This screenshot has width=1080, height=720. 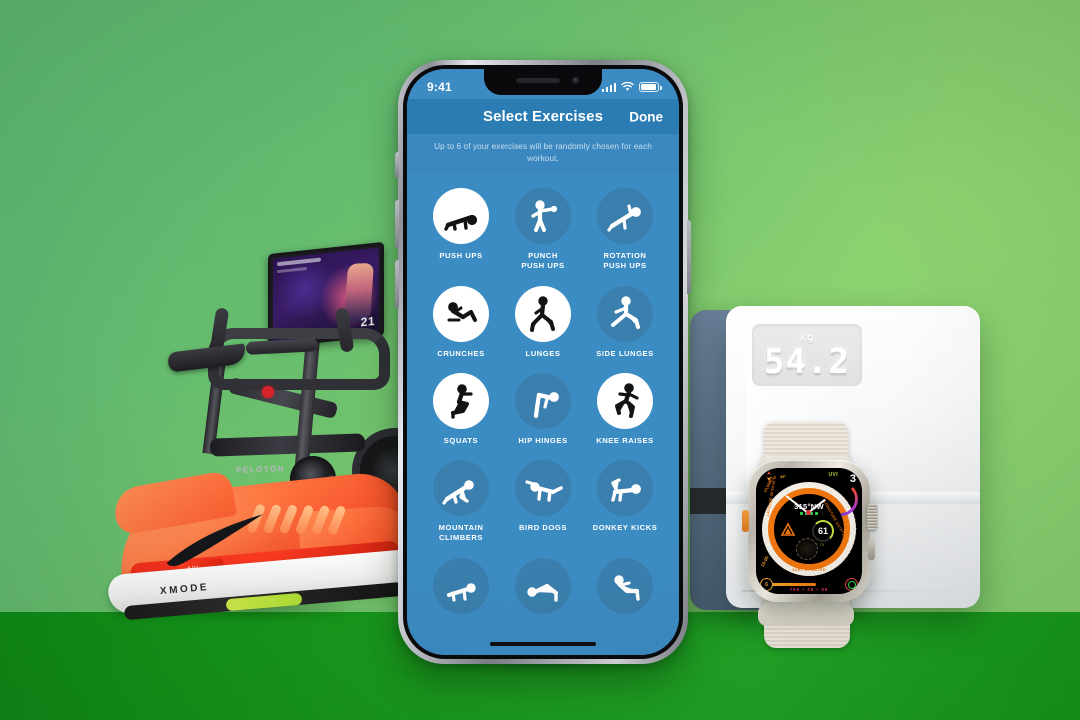 I want to click on done-button: Done, so click(x=646, y=116).